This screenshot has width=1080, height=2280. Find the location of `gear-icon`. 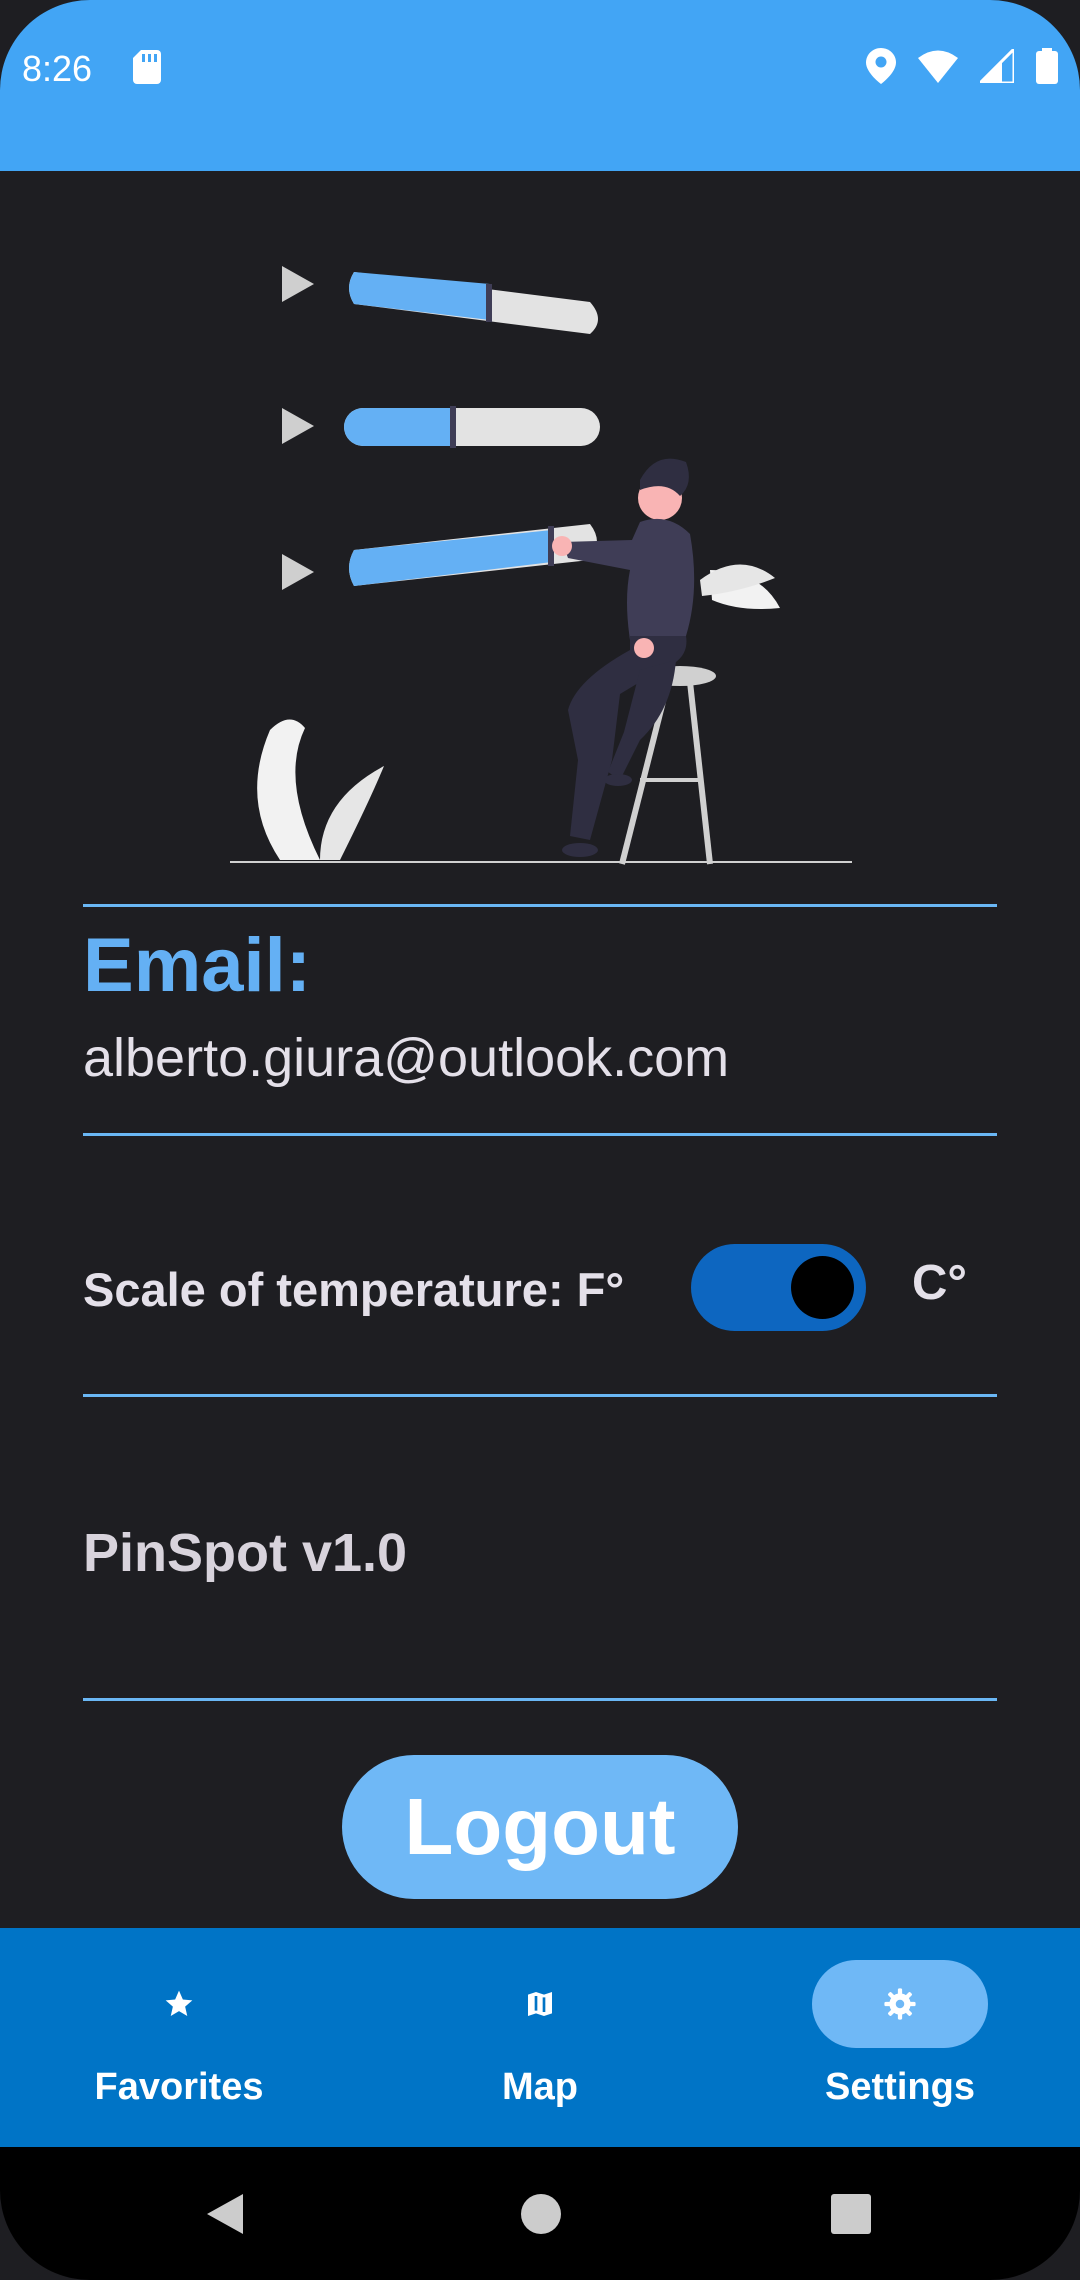

gear-icon is located at coordinates (900, 2004).